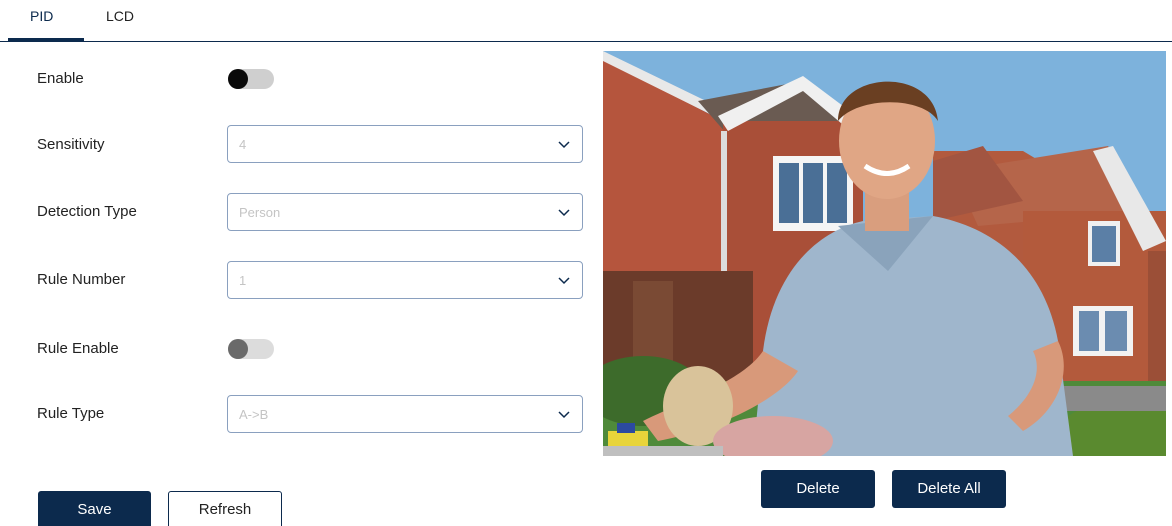 The width and height of the screenshot is (1172, 526). I want to click on active-tab-indicator, so click(46, 39).